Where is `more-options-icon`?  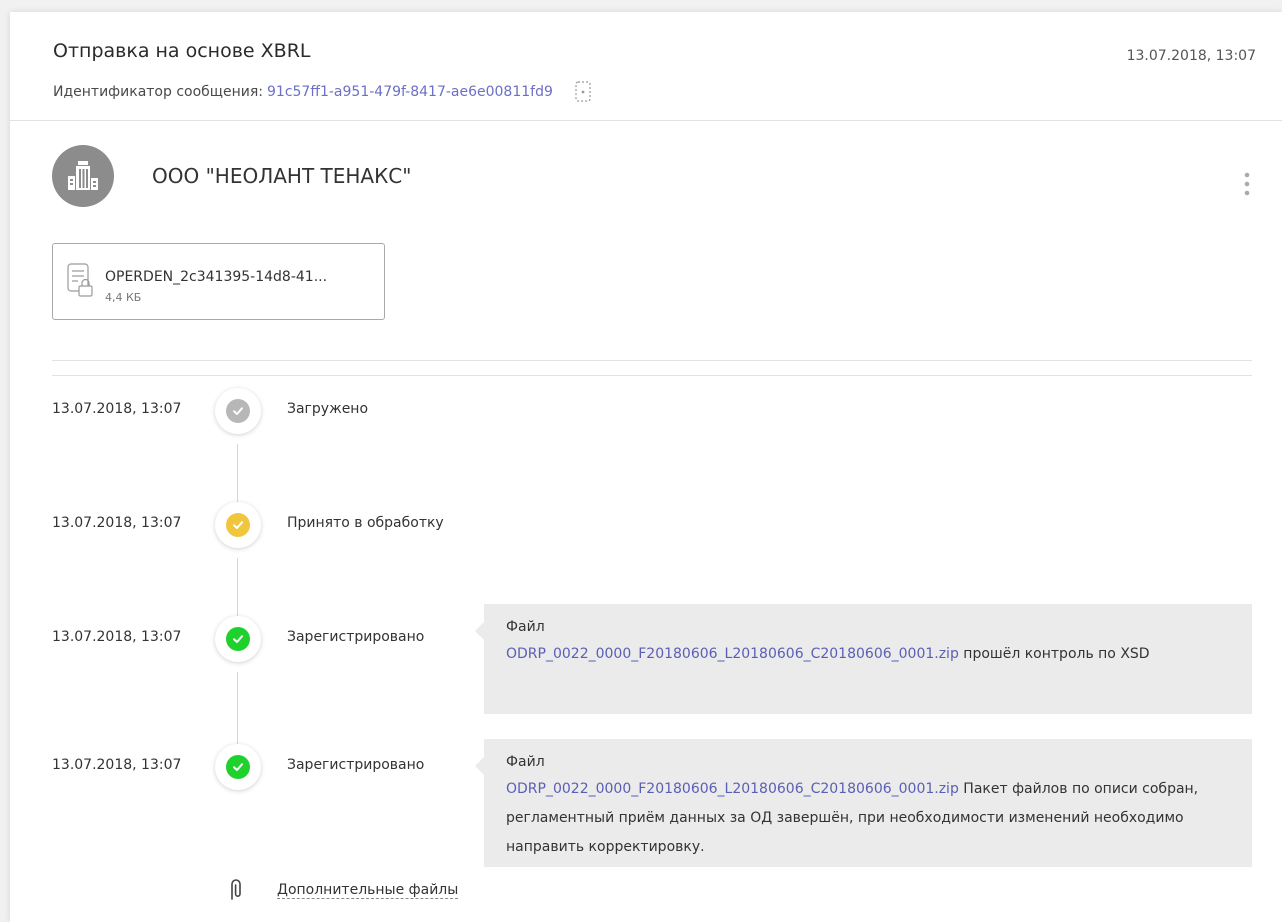 more-options-icon is located at coordinates (1247, 185).